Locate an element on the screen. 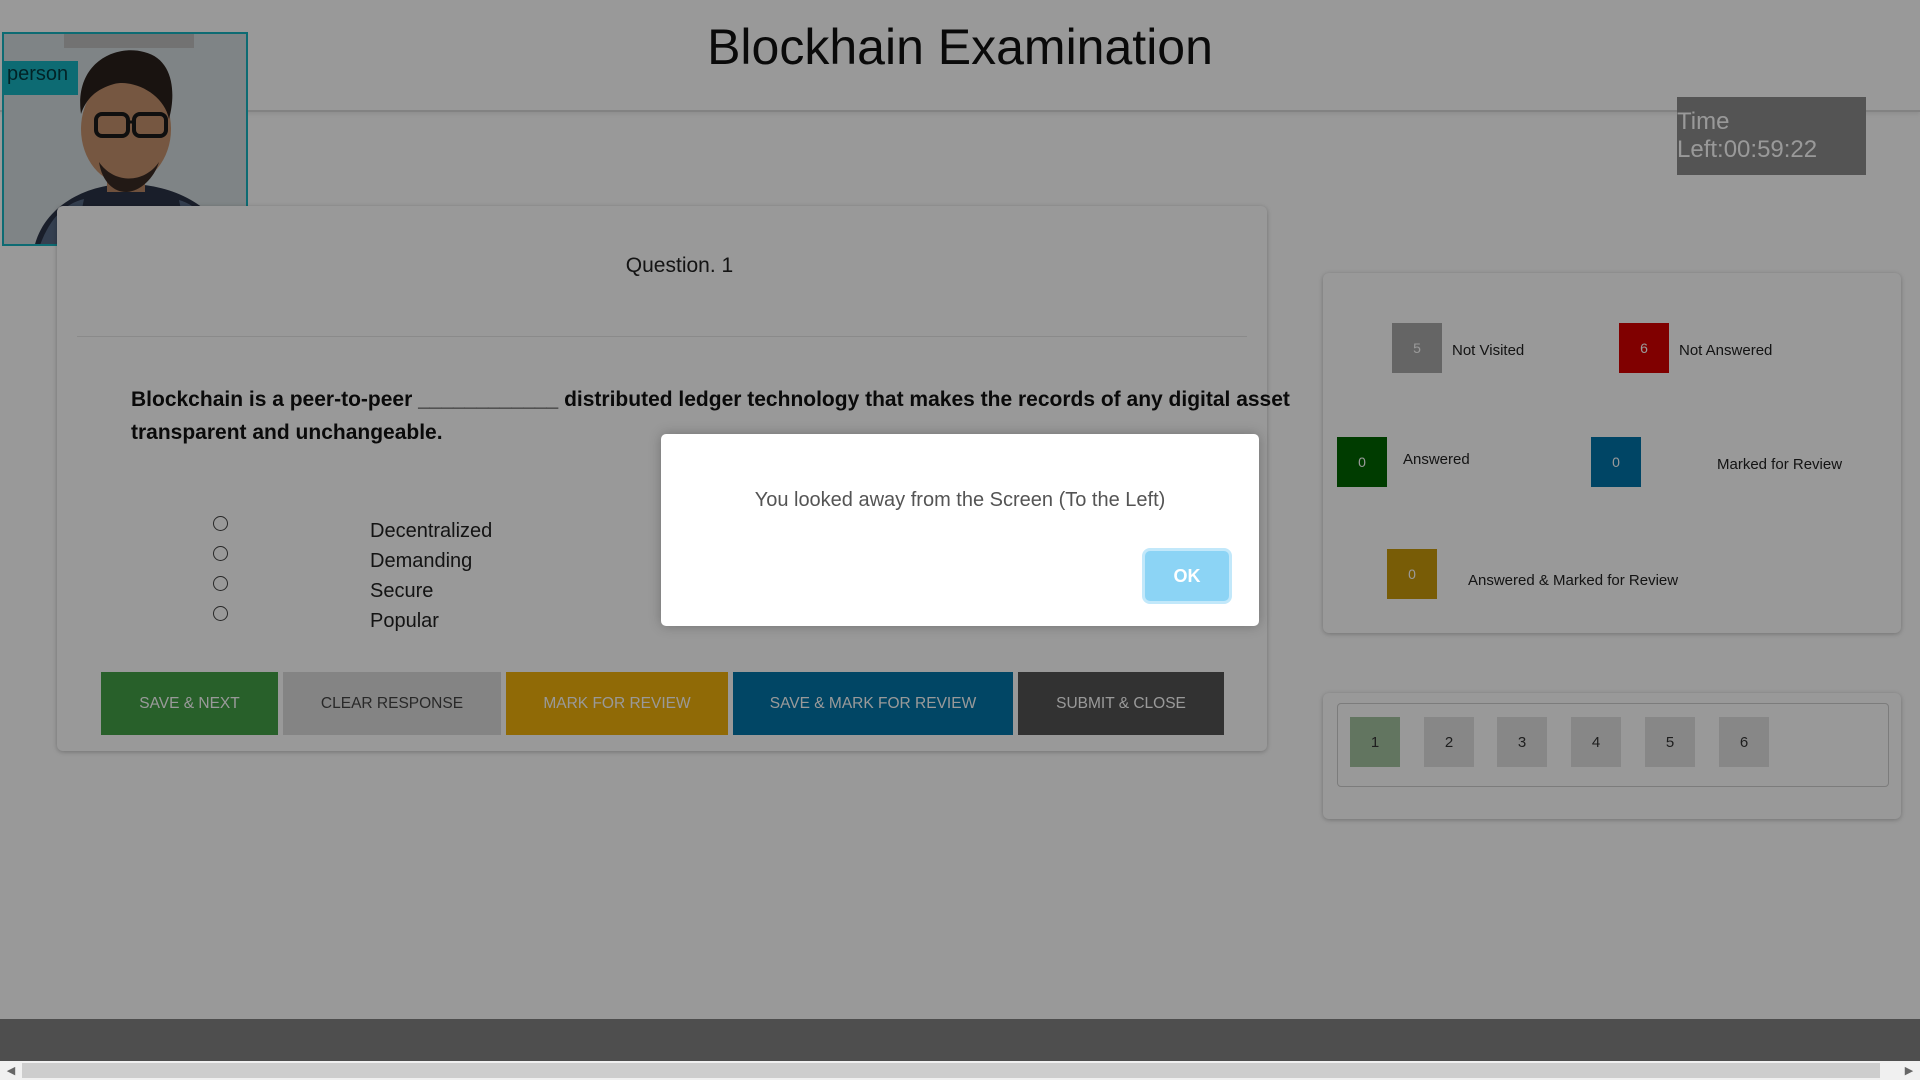 Image resolution: width=1920 pixels, height=1080 pixels. scroll-right-icon: ▶ is located at coordinates (1909, 1070).